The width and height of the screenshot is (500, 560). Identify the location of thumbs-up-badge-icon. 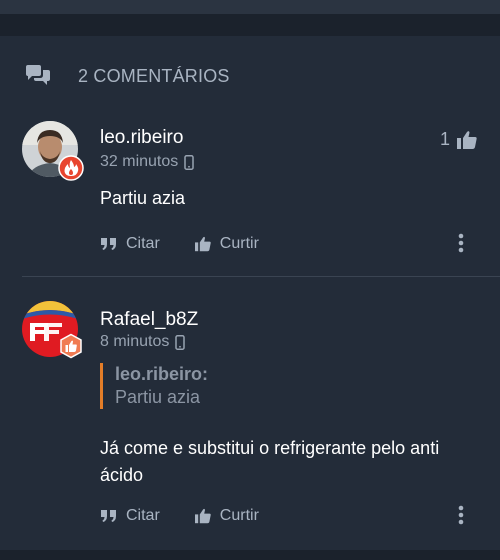
(71, 346).